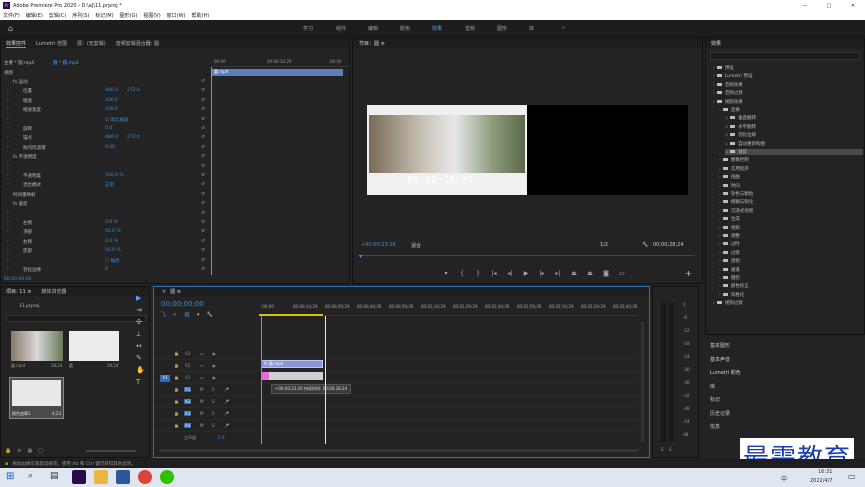 This screenshot has width=865, height=487. Describe the element at coordinates (139, 346) in the screenshot. I see `slip-tool-icon: ↔` at that location.